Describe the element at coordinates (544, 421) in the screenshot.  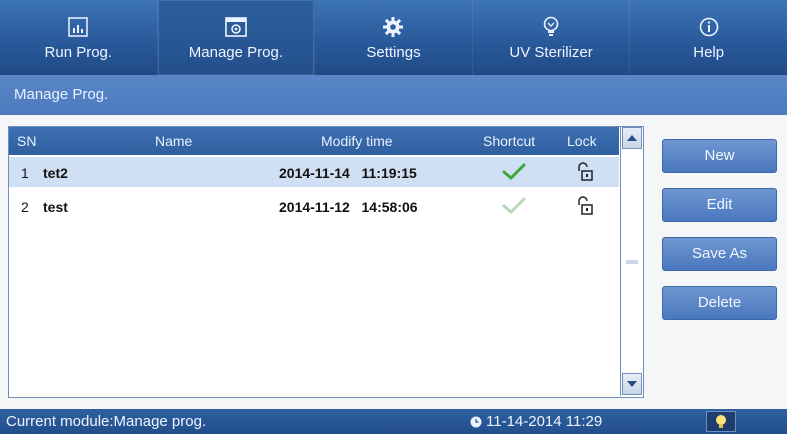
I see `datetime: 11-14-2014 11:29` at that location.